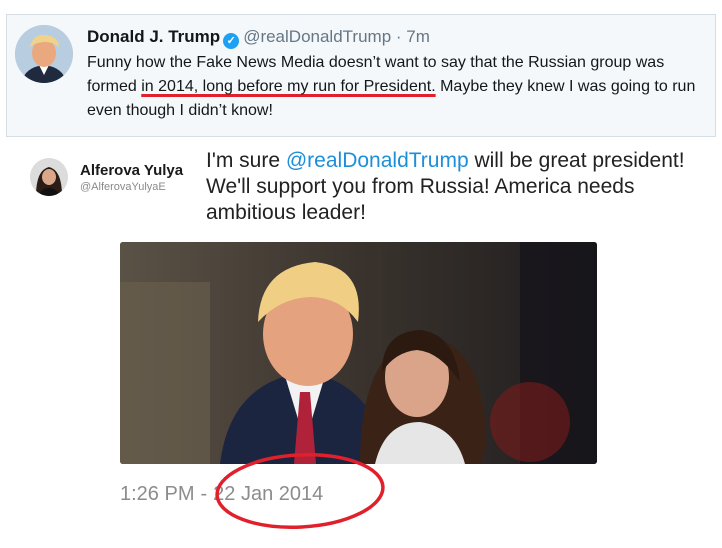  What do you see at coordinates (418, 36) in the screenshot?
I see `tweet-timestamp: 7m` at bounding box center [418, 36].